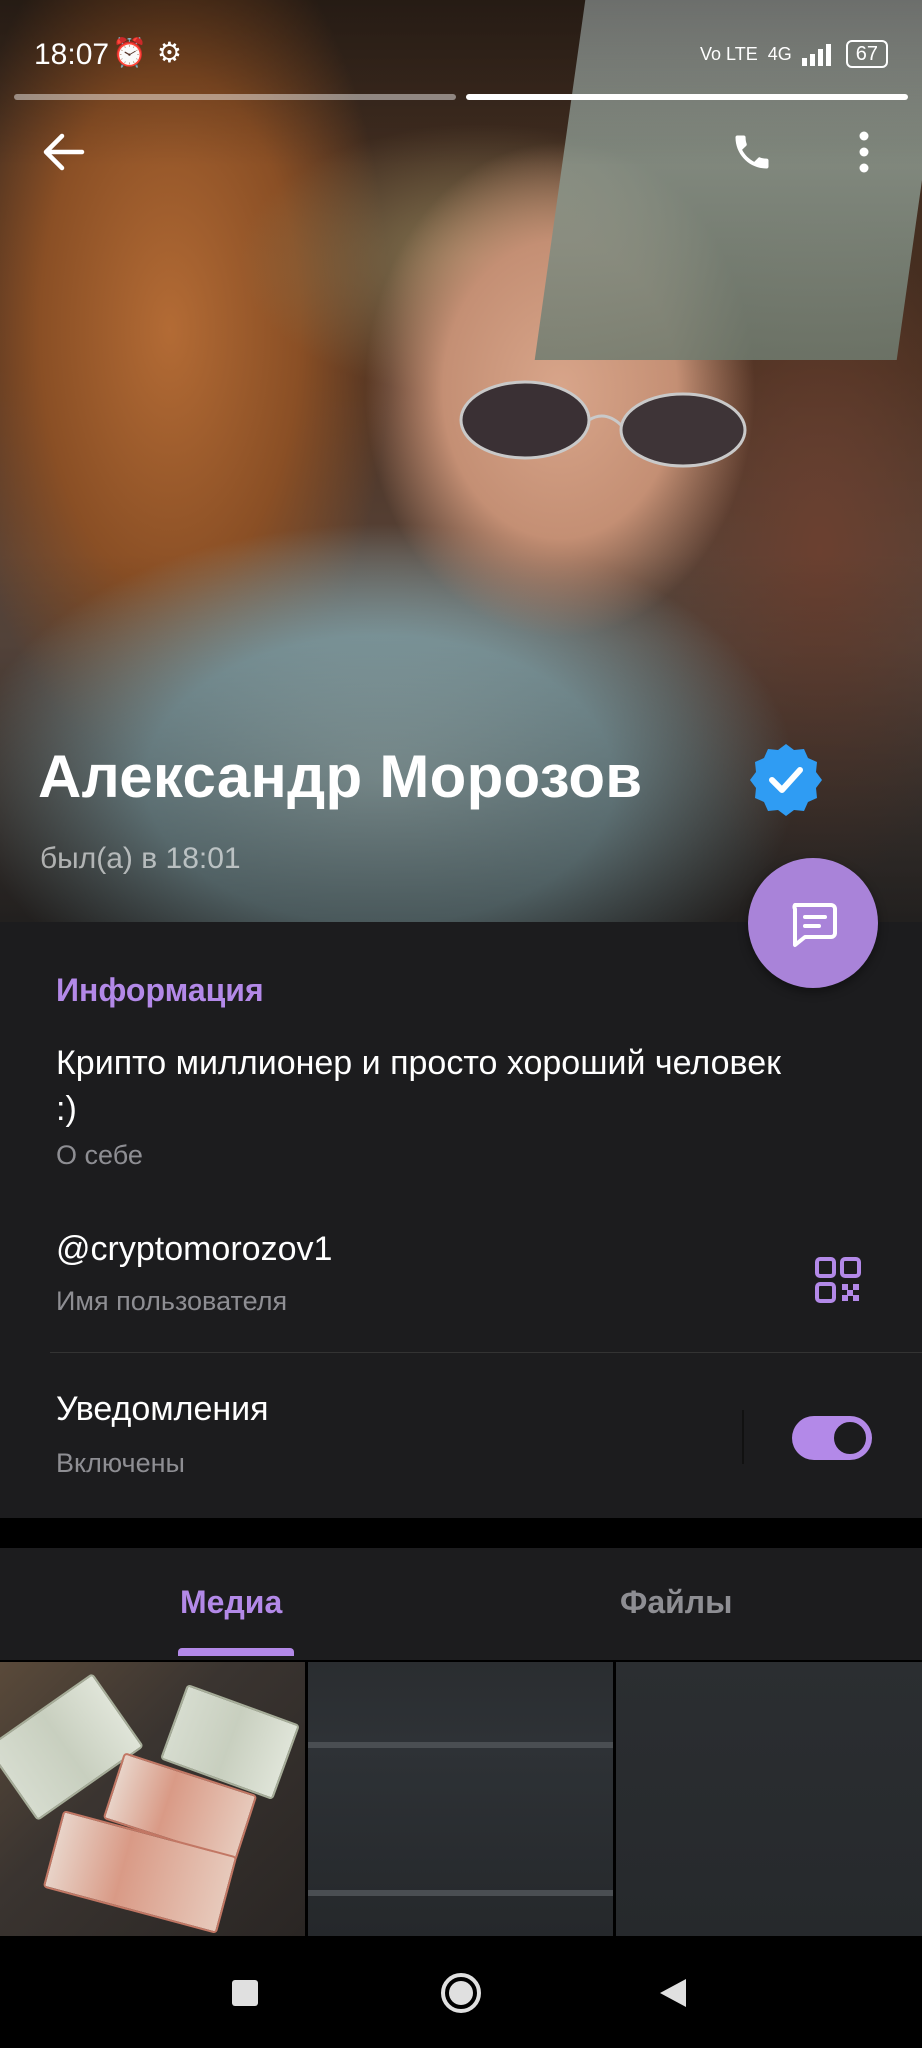 This screenshot has height=2048, width=922. Describe the element at coordinates (743, 1437) in the screenshot. I see `vertical-separator` at that location.